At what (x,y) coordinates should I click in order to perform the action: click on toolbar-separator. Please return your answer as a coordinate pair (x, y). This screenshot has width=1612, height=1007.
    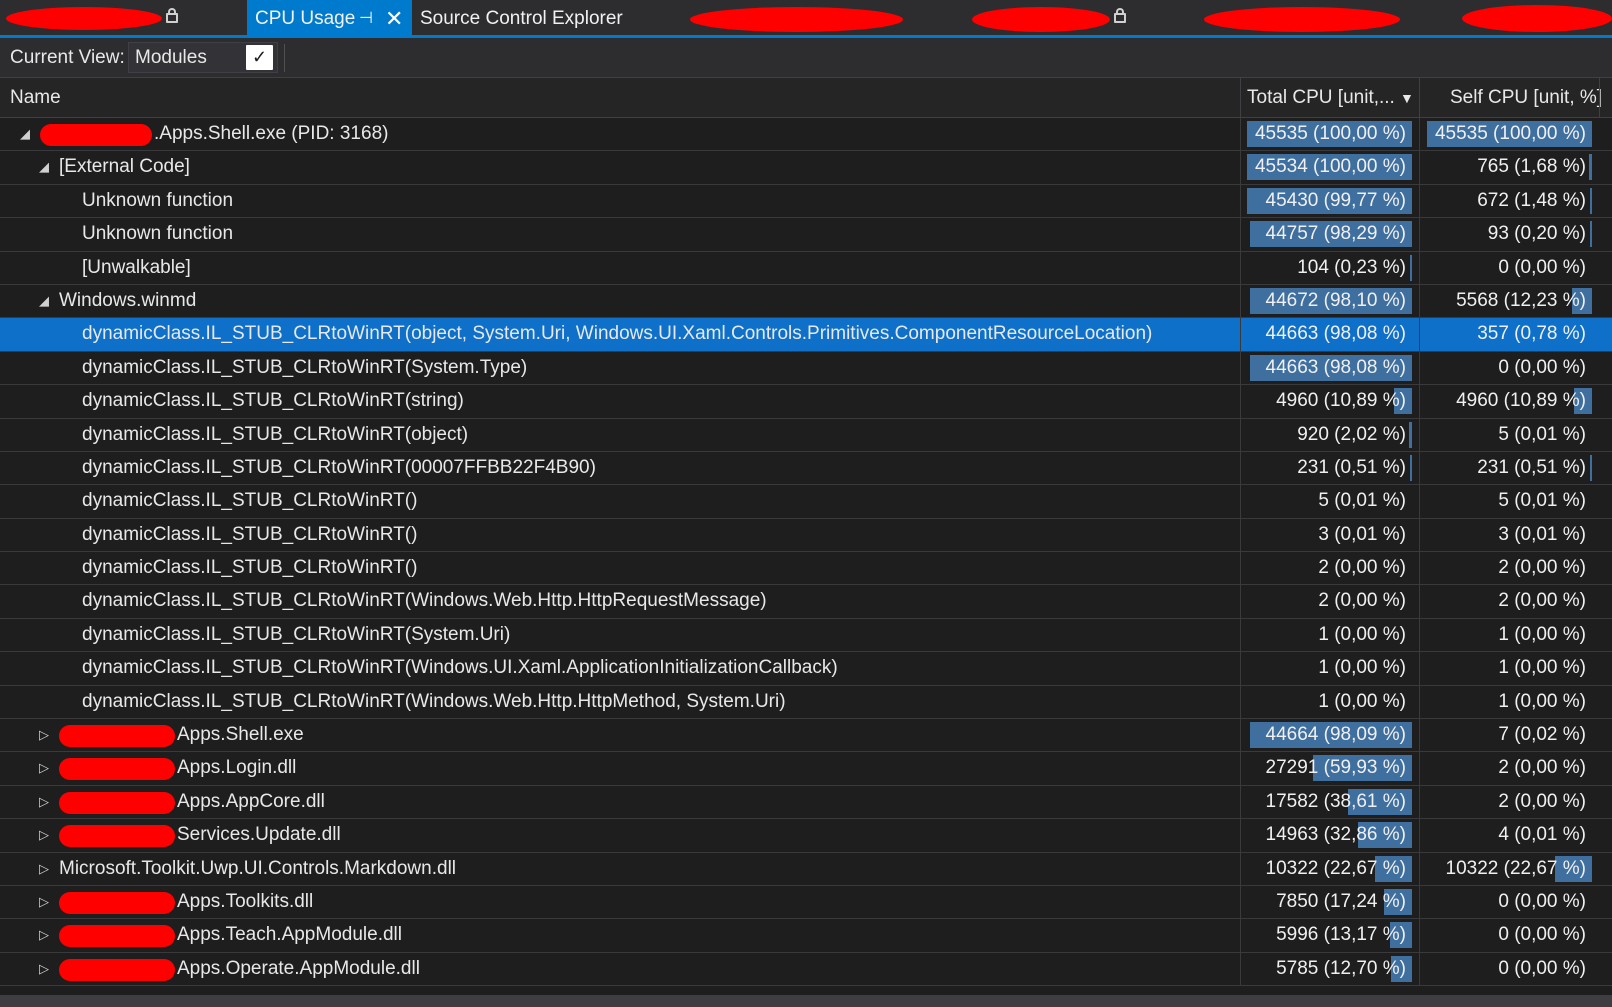
    Looking at the image, I should click on (284, 58).